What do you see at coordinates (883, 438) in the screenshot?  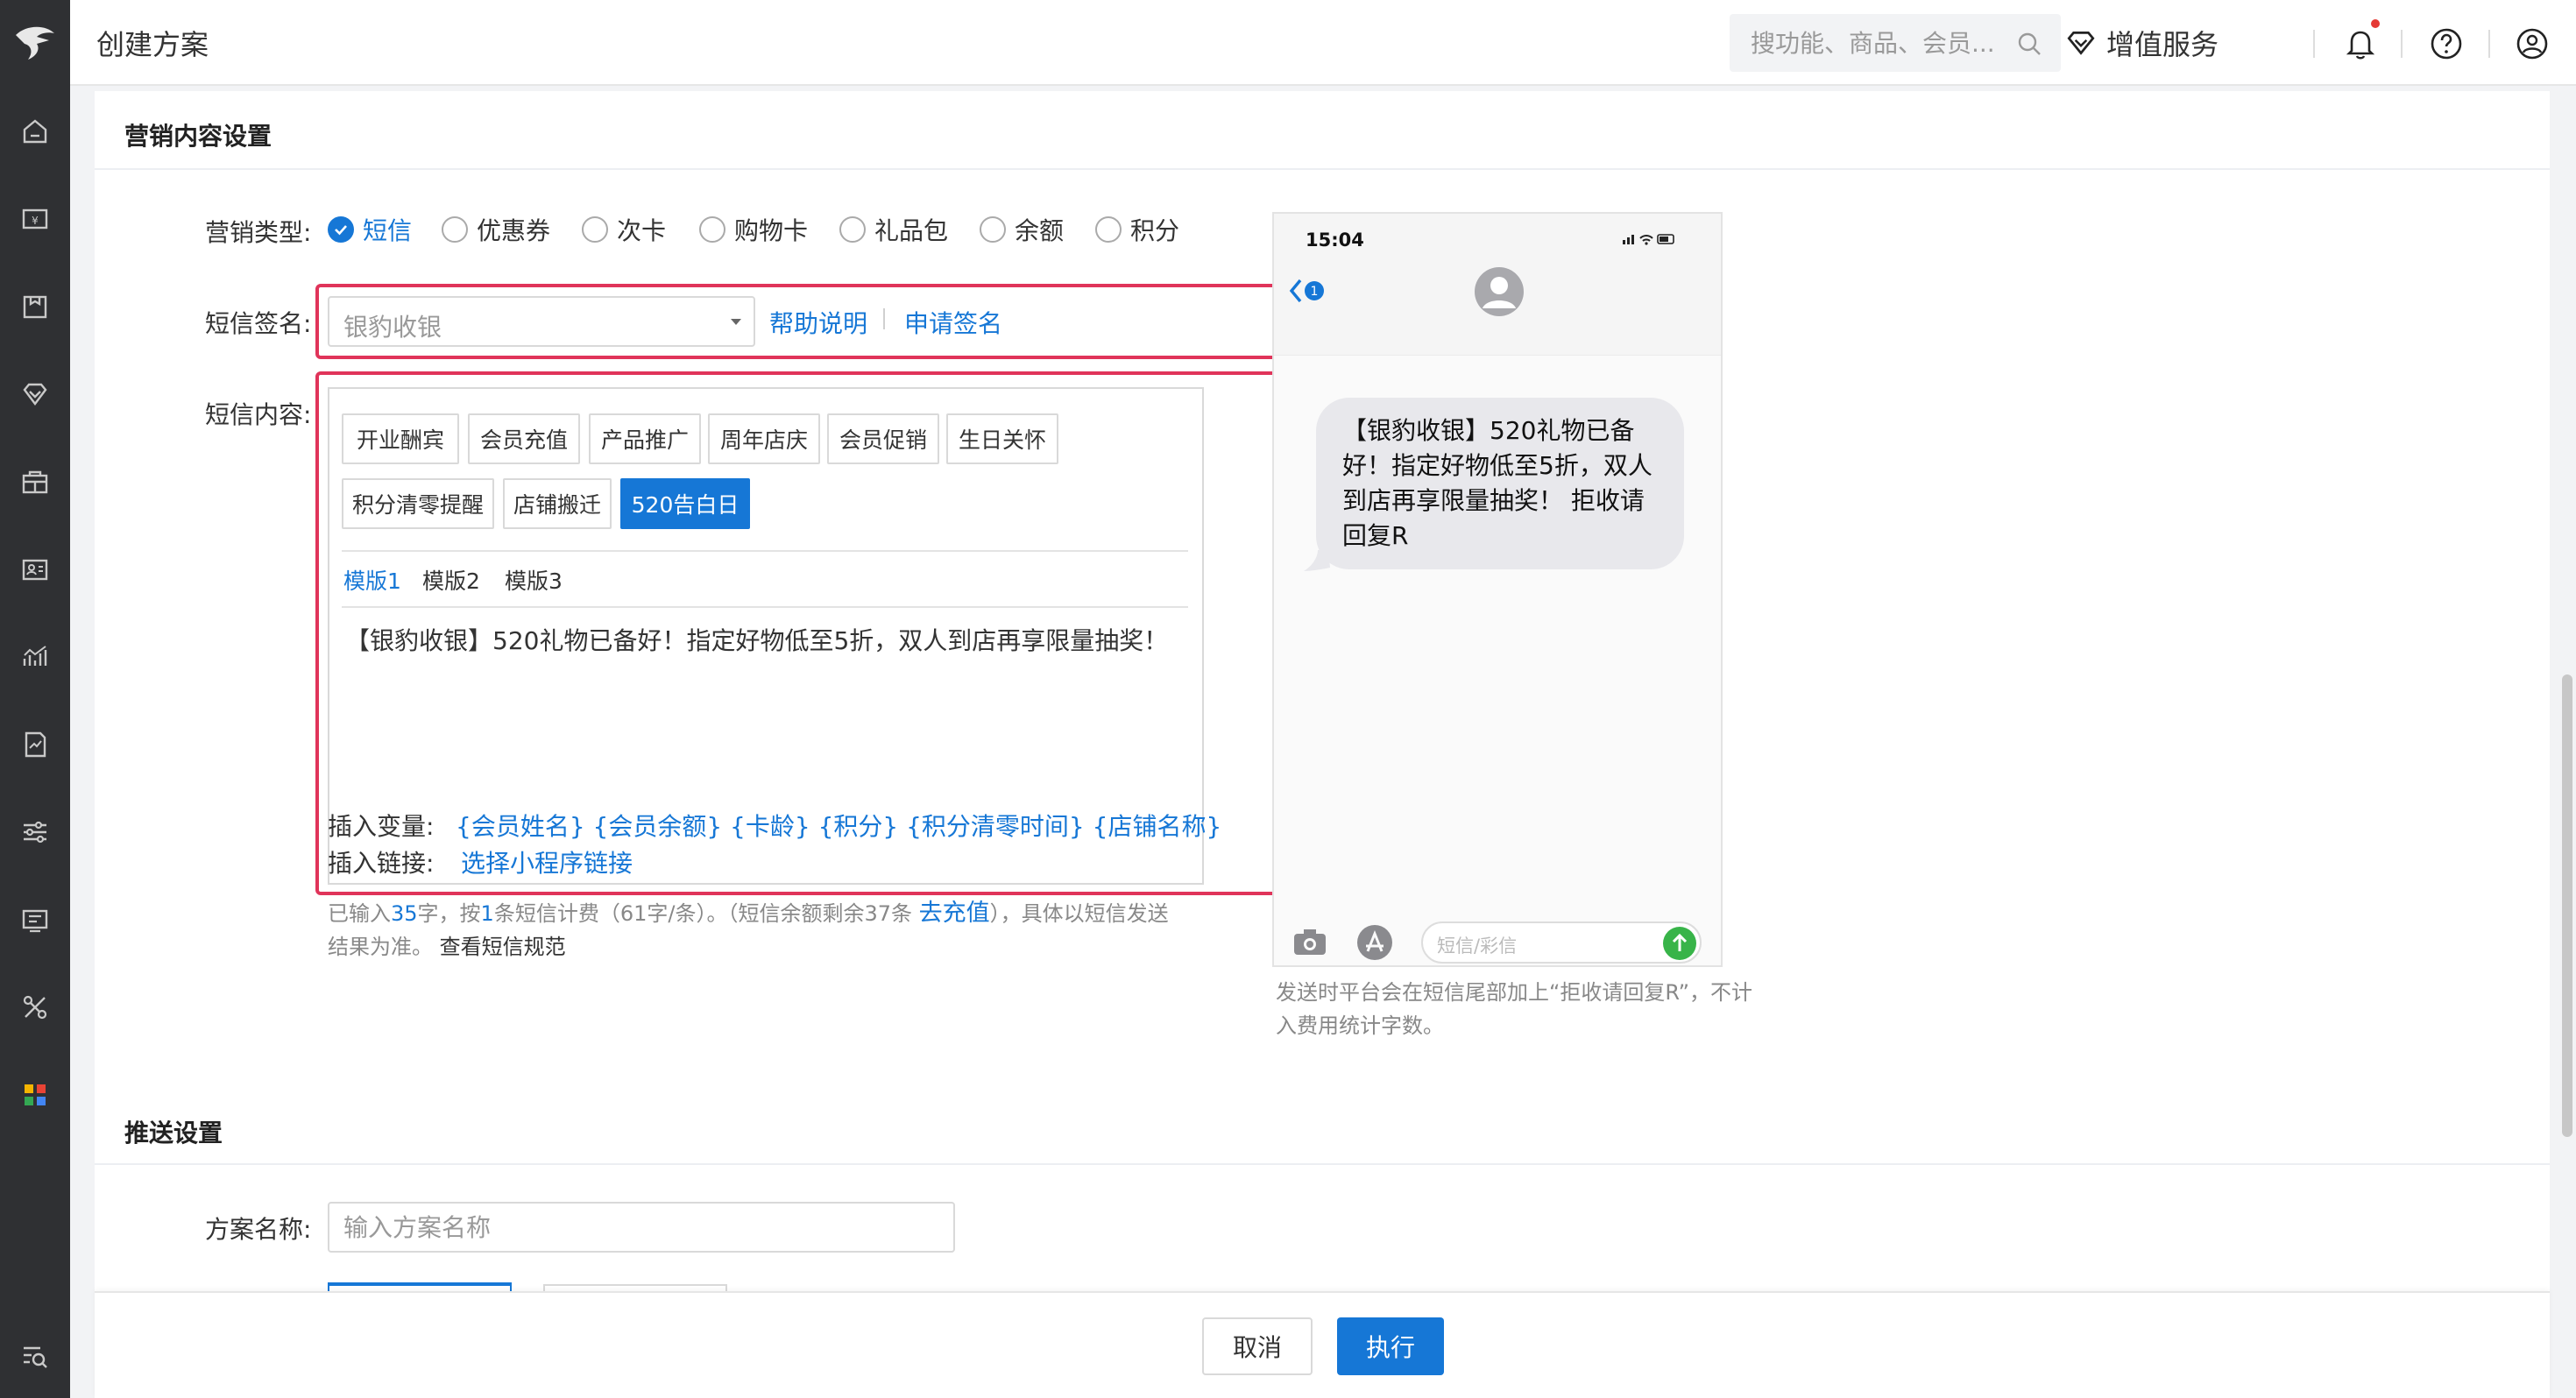 I see `template-tag: 会员促销` at bounding box center [883, 438].